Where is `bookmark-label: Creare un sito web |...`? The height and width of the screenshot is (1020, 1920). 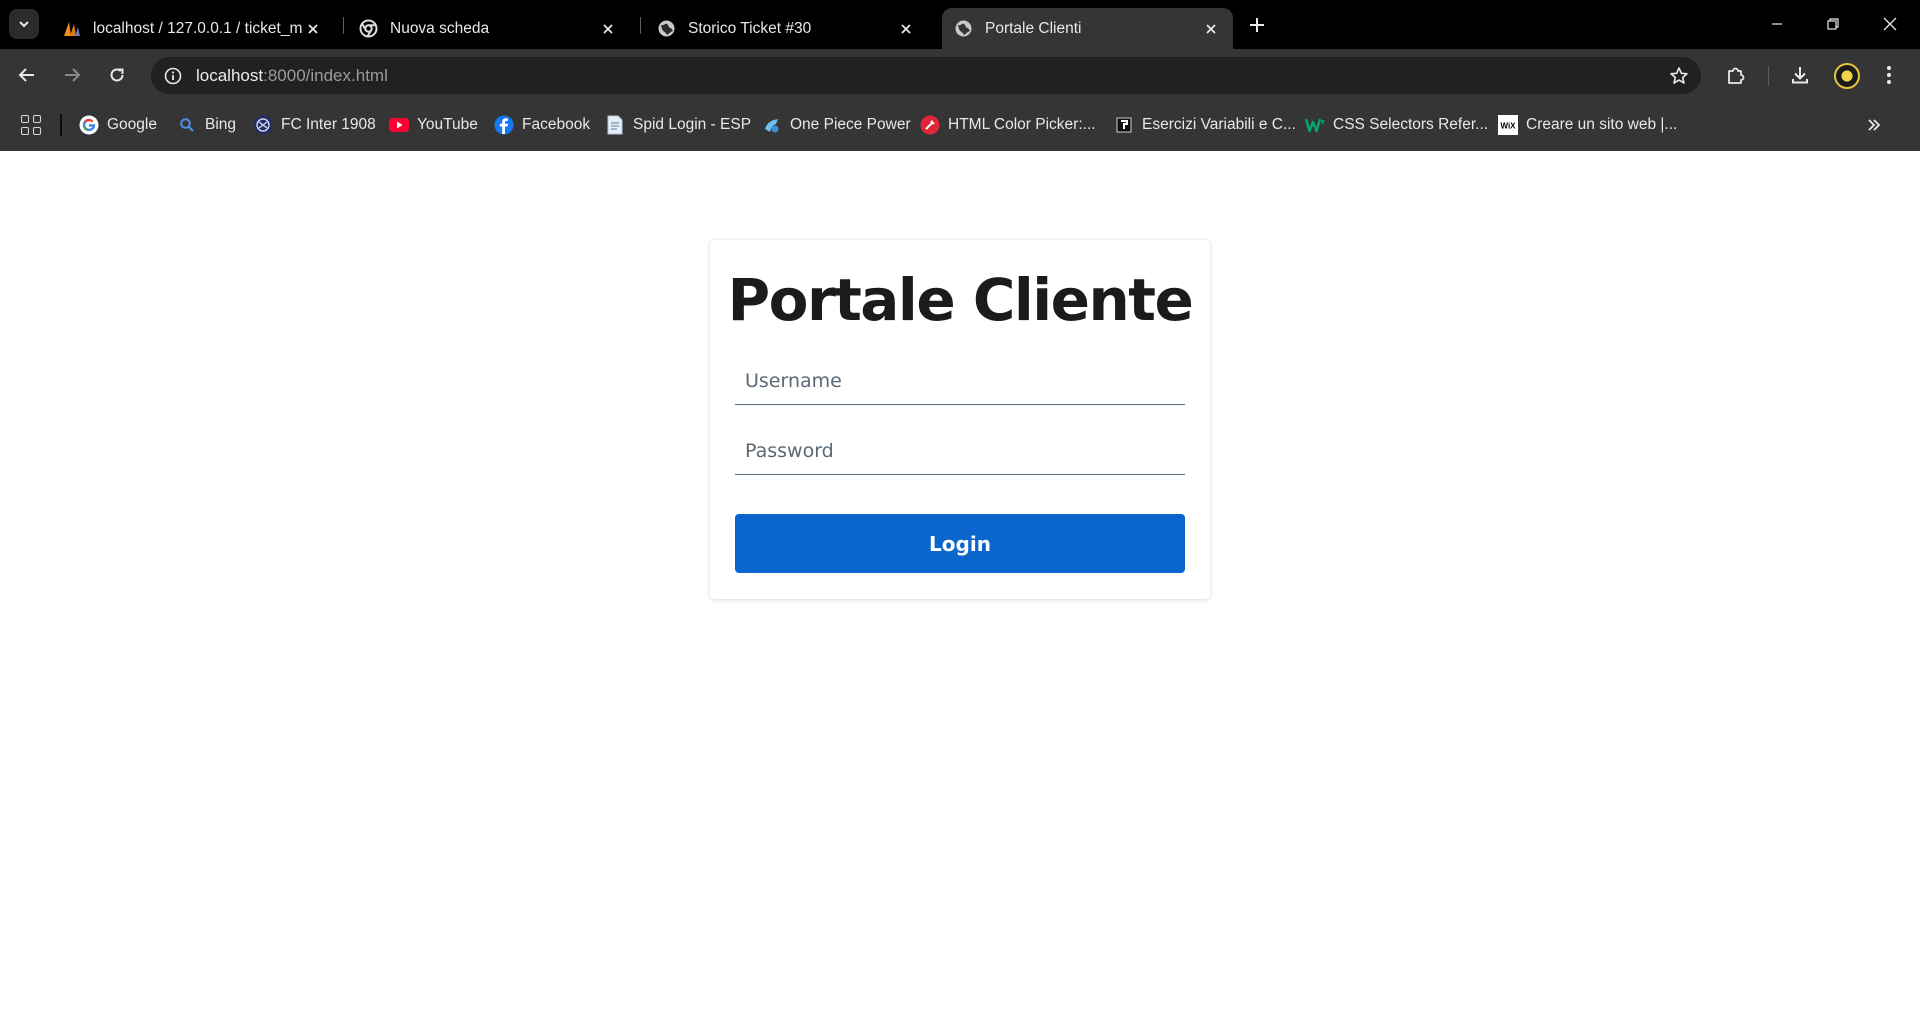
bookmark-label: Creare un sito web |... is located at coordinates (1602, 124).